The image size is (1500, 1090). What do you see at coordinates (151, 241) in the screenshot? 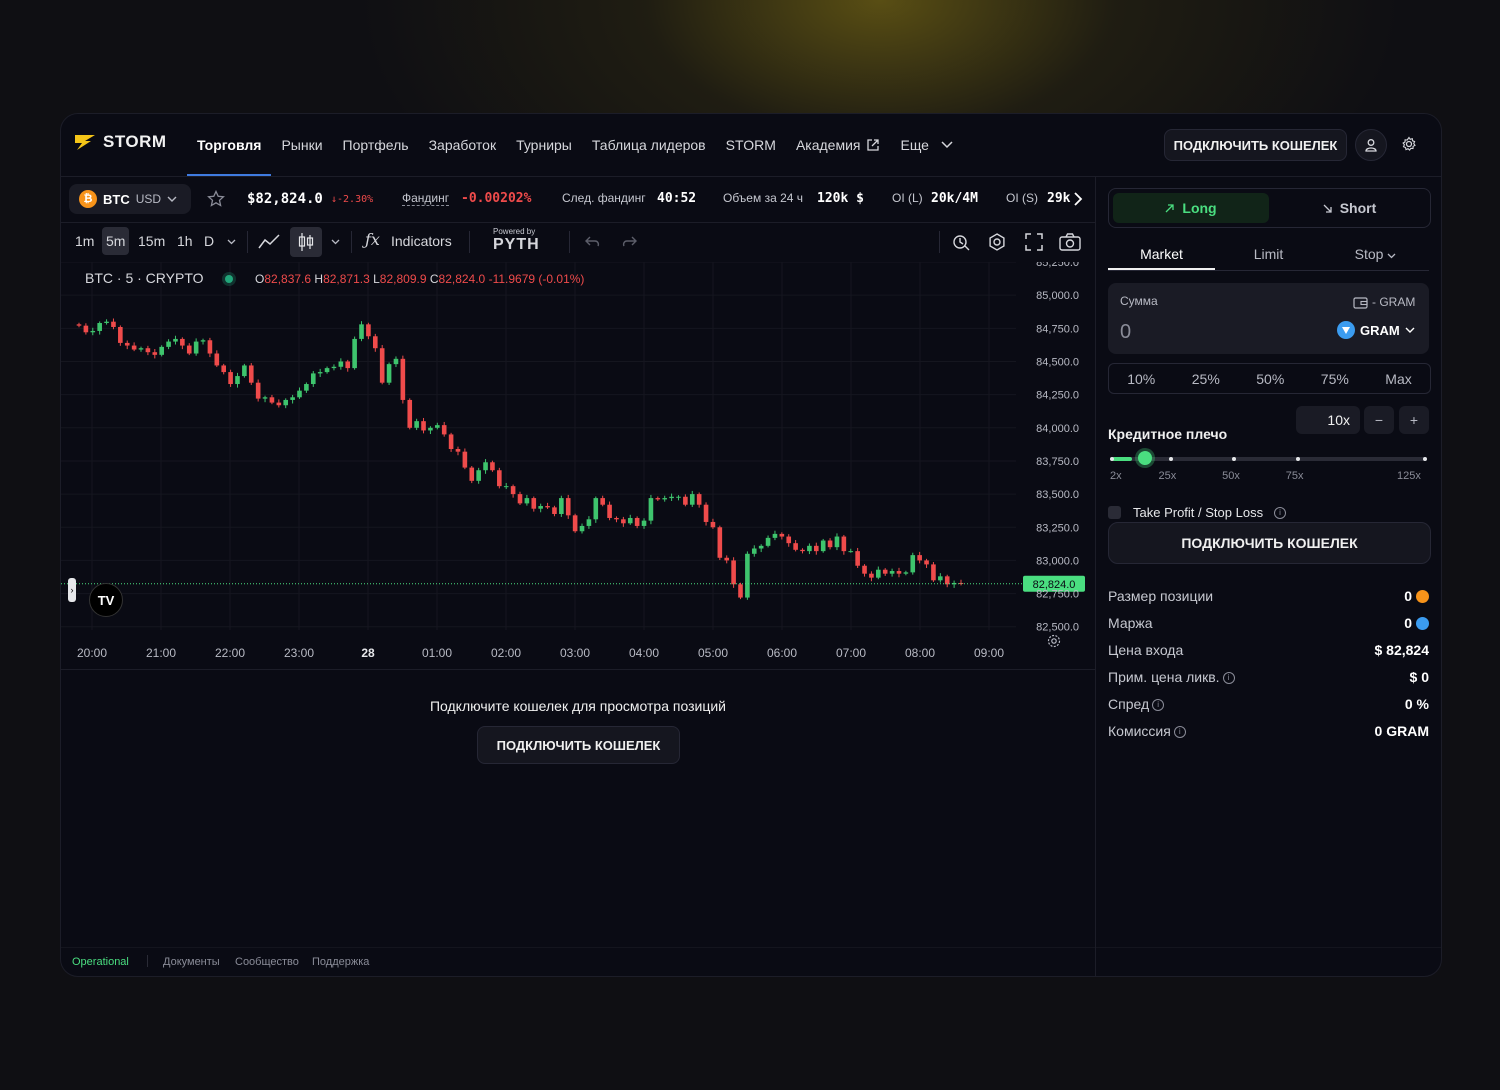
I see `timeframe-15m: 15m` at bounding box center [151, 241].